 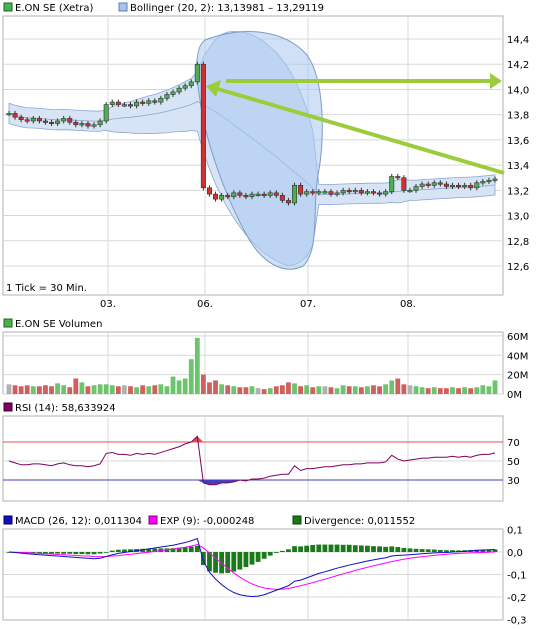 I want to click on price-y-ticks: 14,4 14,2 14,0 13,8 13,6 13,4 13,2 13,0 12,8 12,6, so click(x=518, y=154).